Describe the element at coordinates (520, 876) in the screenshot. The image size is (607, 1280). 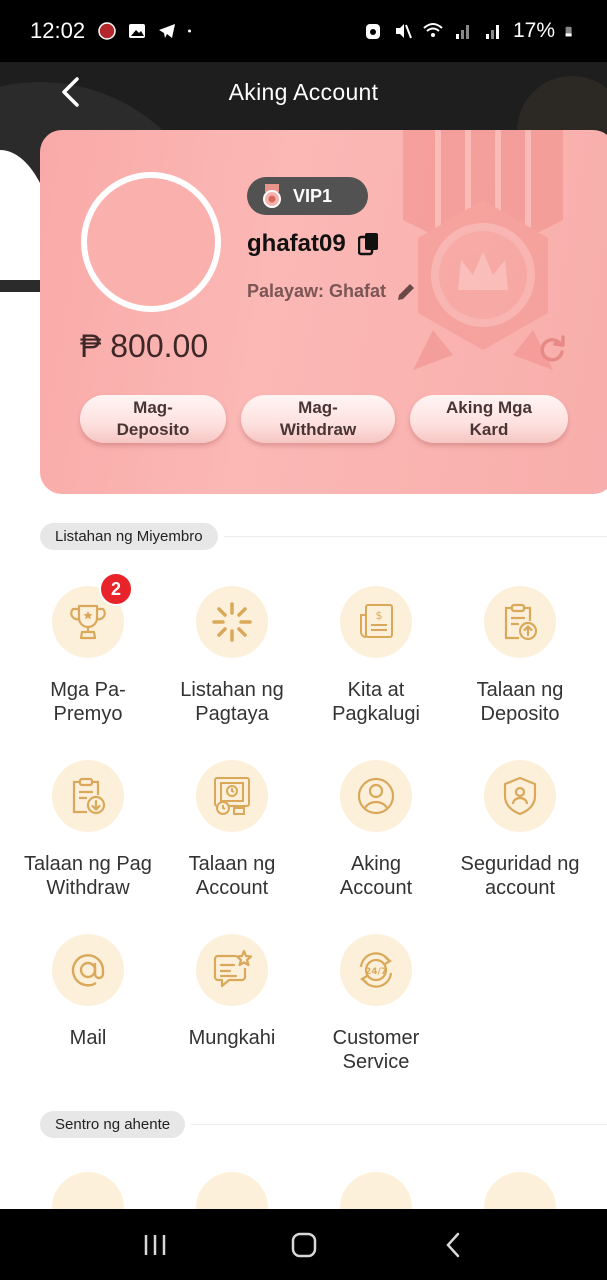
I see `menu-item-label: Seguridad ng account` at that location.